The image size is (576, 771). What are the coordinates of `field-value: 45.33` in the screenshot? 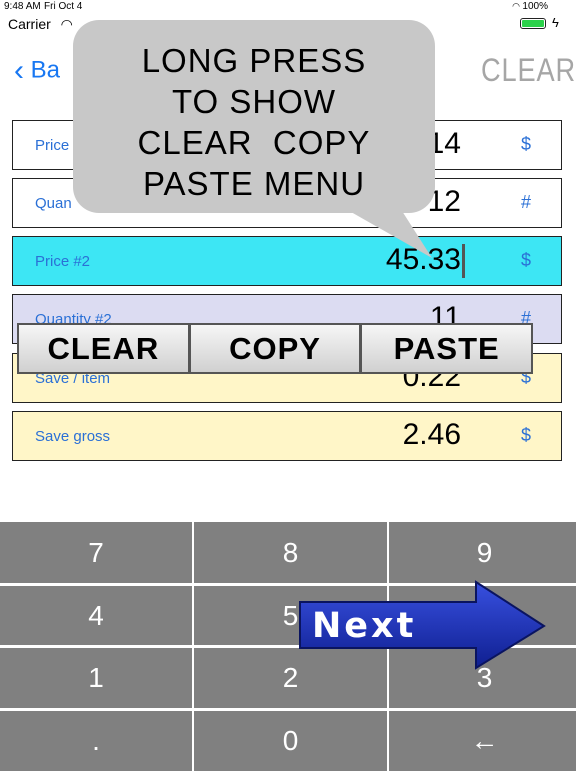 It's located at (423, 259).